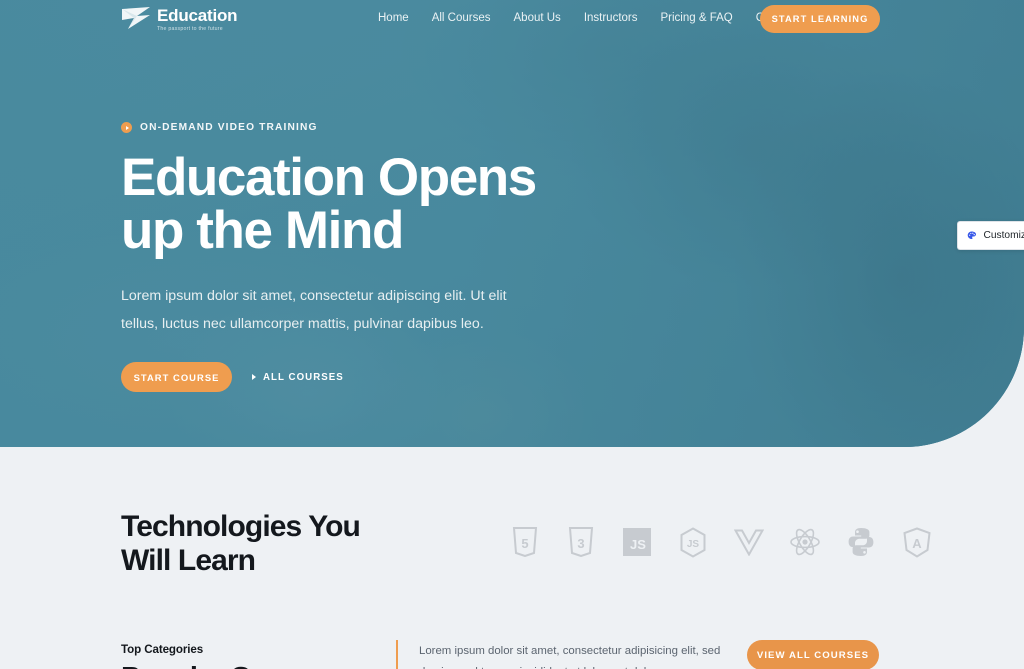 This screenshot has width=1024, height=669. I want to click on play-circle-icon, so click(126, 127).